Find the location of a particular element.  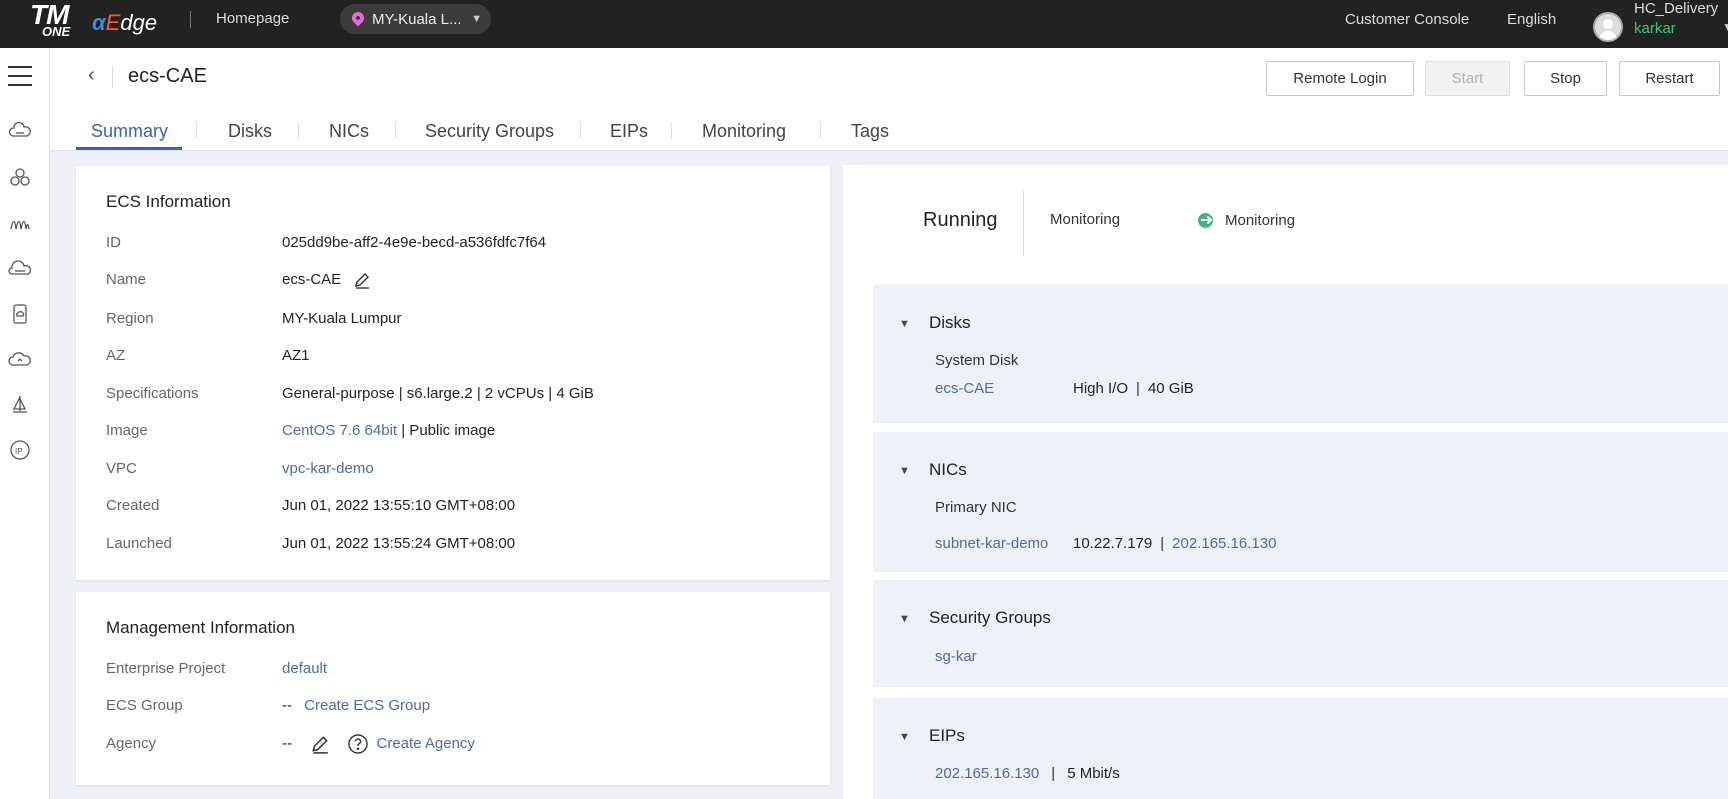

restart-button: Restart is located at coordinates (1669, 78).